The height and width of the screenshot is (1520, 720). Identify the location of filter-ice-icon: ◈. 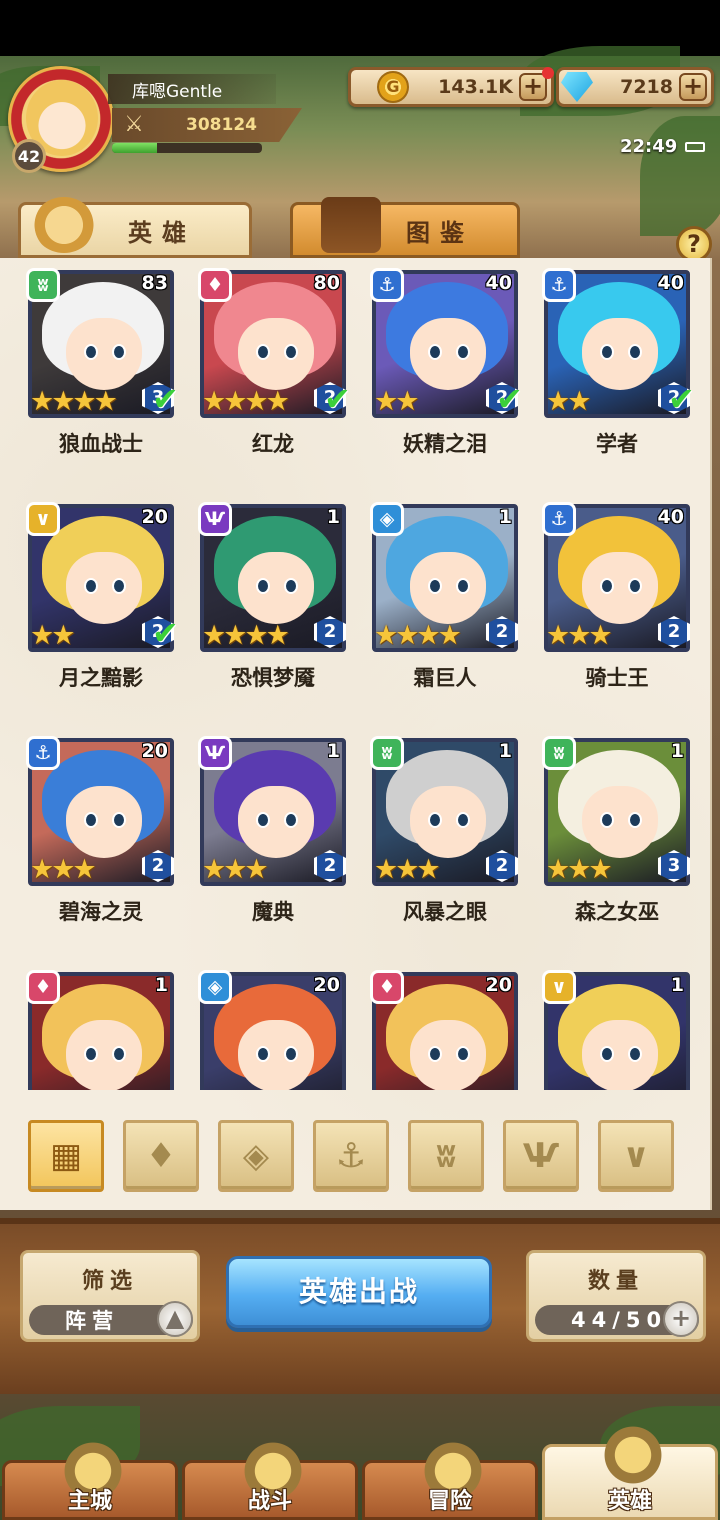
(256, 1156).